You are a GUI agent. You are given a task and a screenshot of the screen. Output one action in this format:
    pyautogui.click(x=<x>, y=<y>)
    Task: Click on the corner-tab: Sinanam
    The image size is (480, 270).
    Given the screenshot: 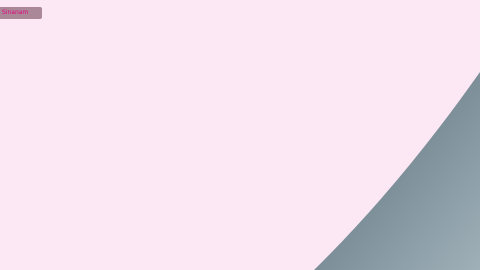 What is the action you would take?
    pyautogui.click(x=21, y=13)
    